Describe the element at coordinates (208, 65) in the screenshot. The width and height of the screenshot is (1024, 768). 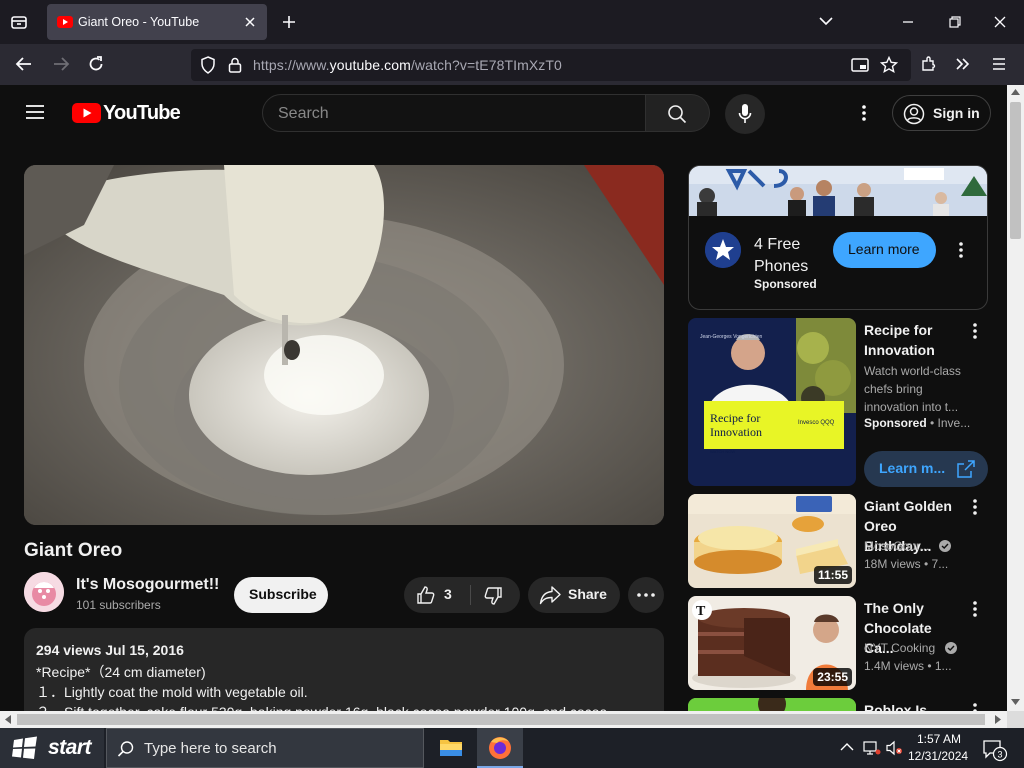
I see `tracking-shield-icon` at that location.